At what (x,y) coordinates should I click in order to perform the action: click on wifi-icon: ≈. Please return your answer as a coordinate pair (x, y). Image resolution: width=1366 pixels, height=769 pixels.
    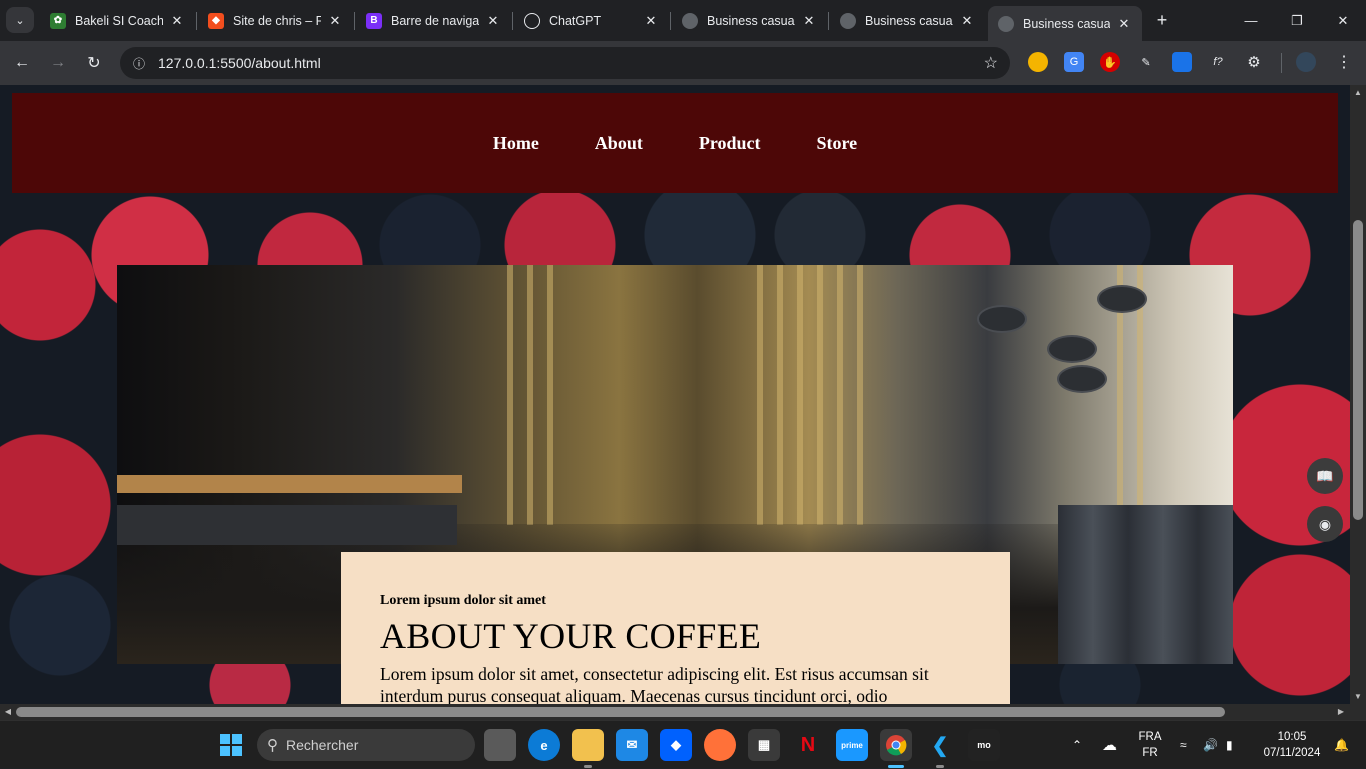
    Looking at the image, I should click on (1183, 745).